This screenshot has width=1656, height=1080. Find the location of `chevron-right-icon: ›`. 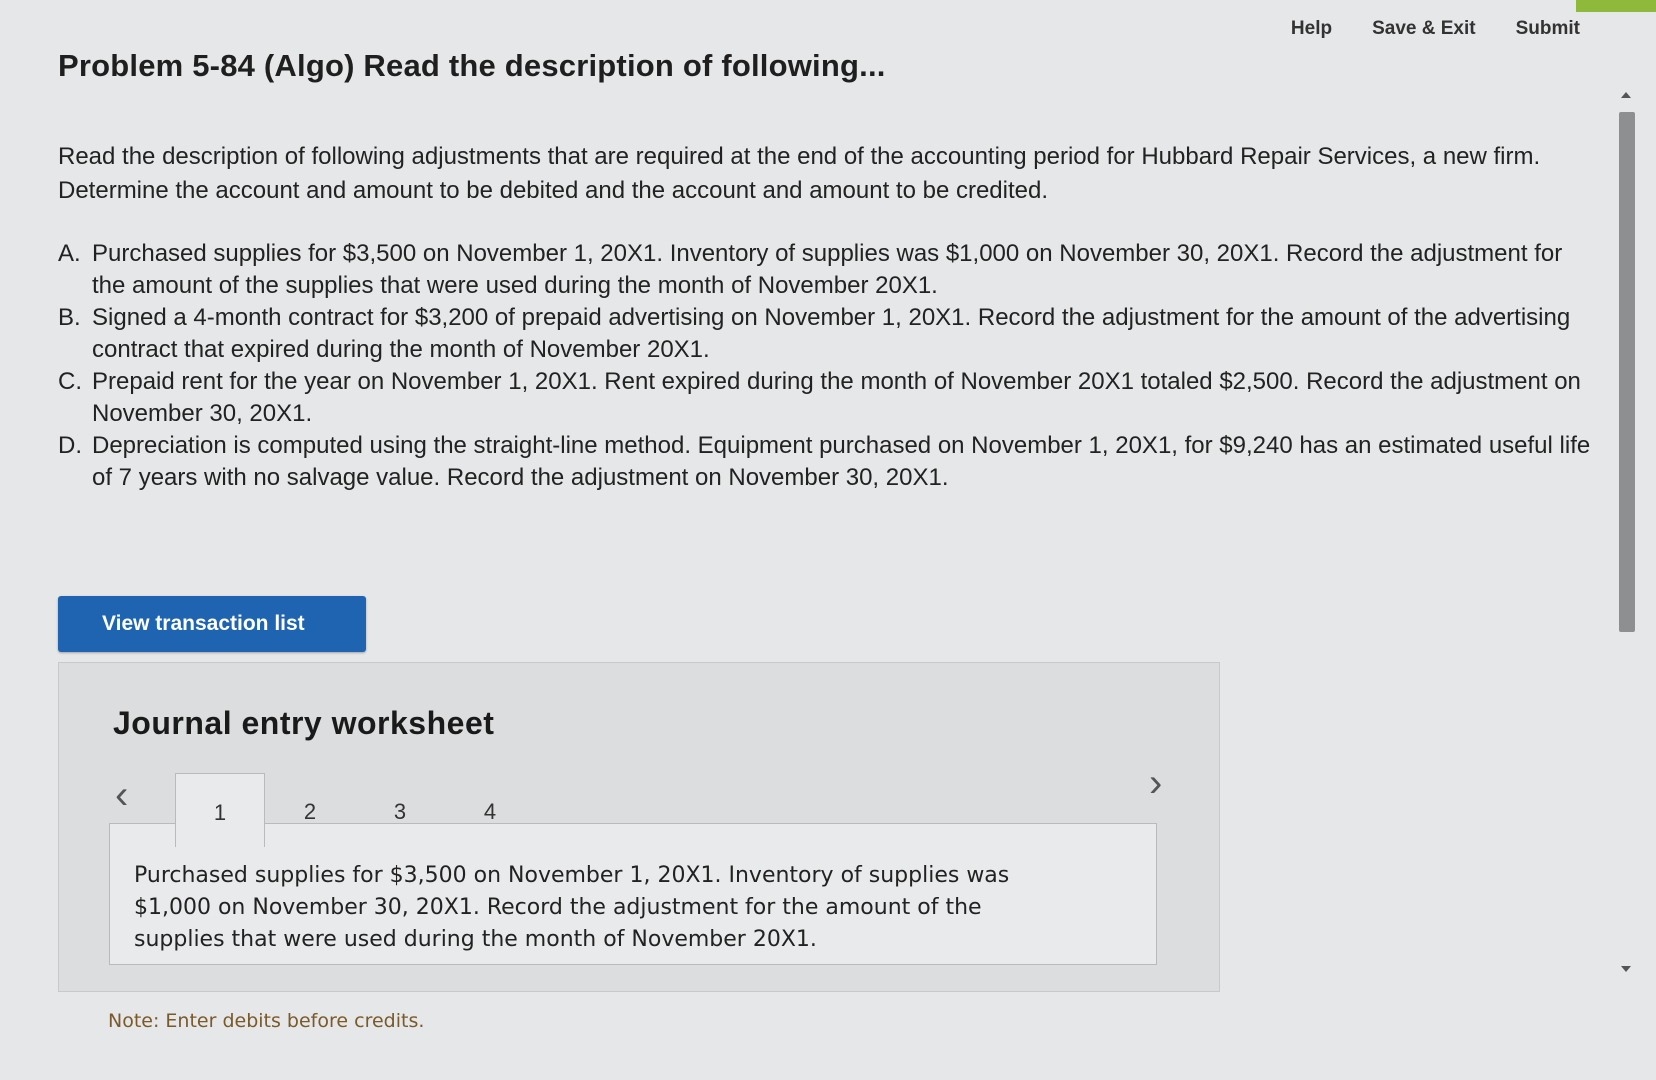

chevron-right-icon: › is located at coordinates (1155, 783).